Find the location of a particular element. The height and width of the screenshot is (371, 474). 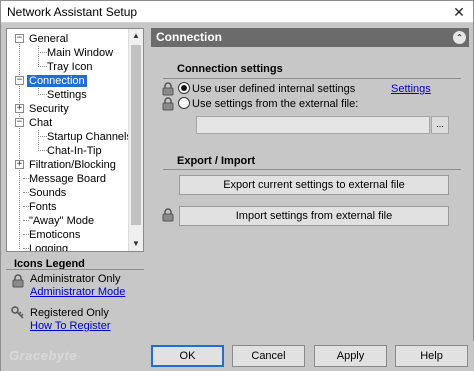

radio-external-settings: Use settings from the external file: is located at coordinates (268, 104).